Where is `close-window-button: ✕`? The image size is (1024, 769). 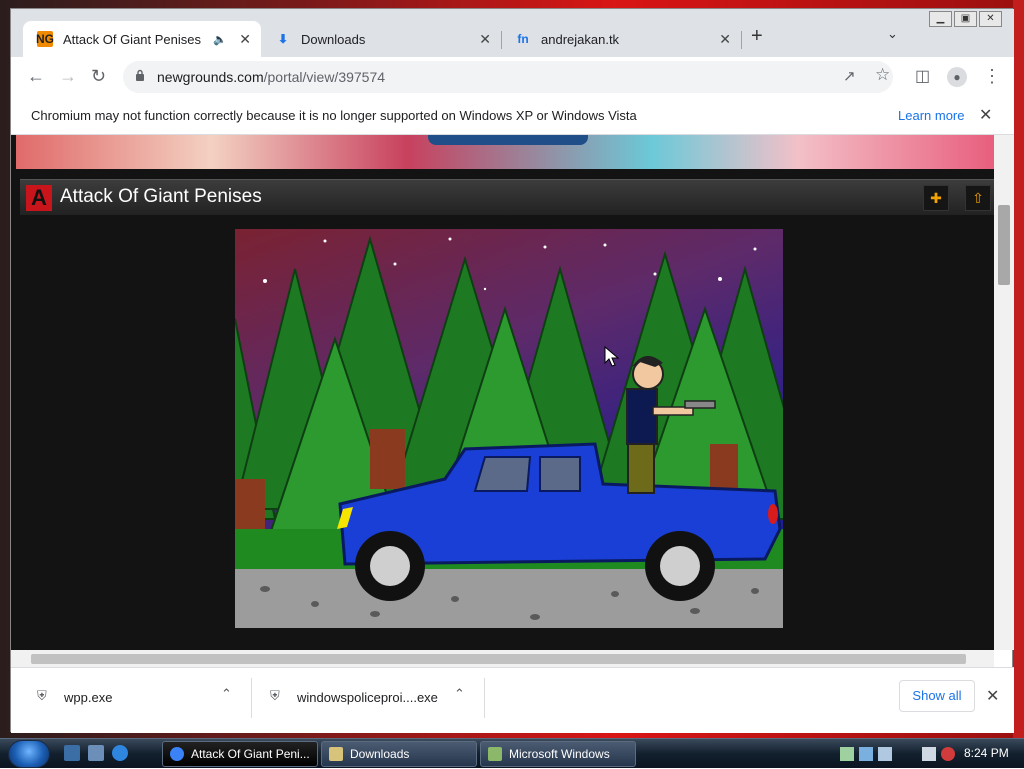 close-window-button: ✕ is located at coordinates (990, 19).